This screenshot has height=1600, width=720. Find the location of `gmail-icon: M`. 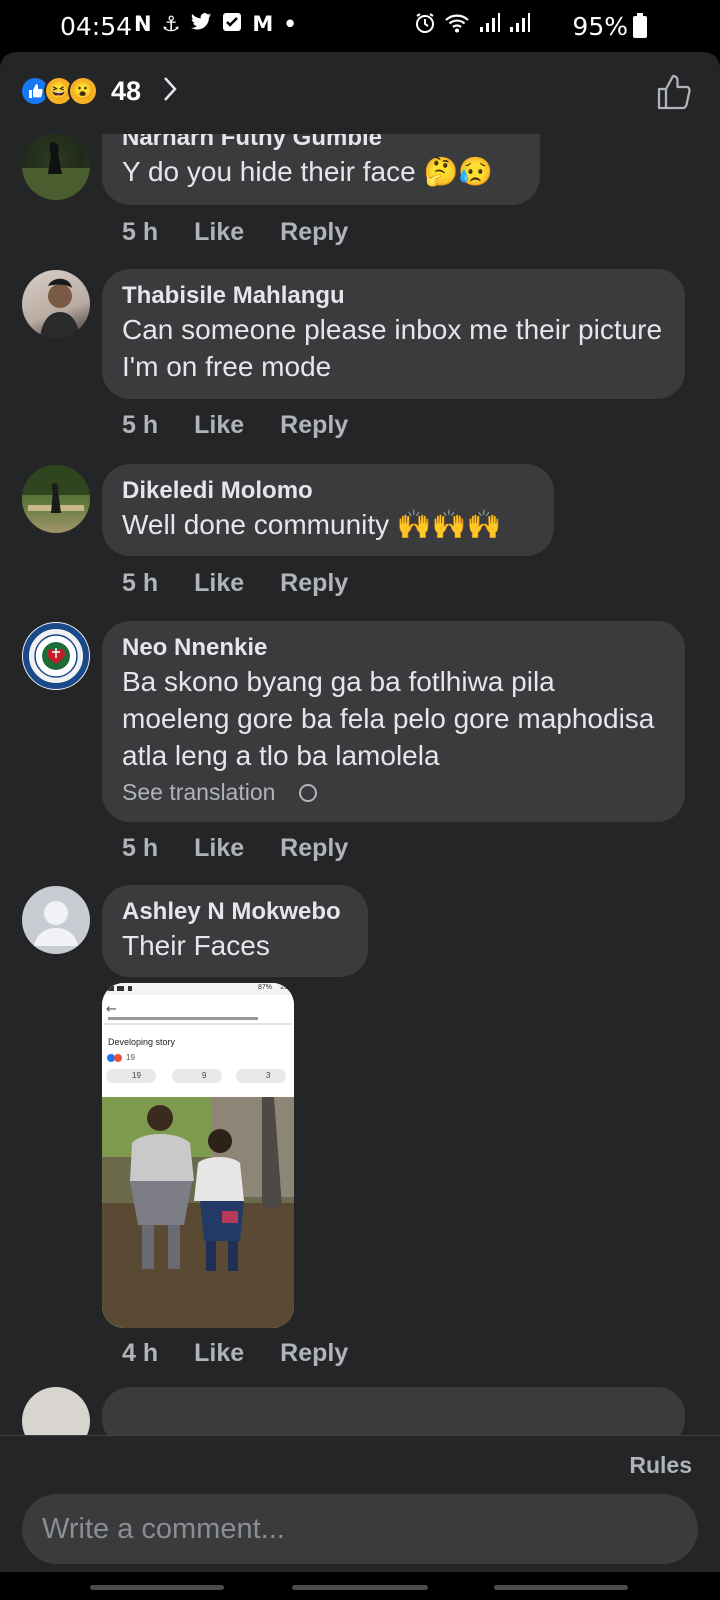

gmail-icon: M is located at coordinates (263, 24).